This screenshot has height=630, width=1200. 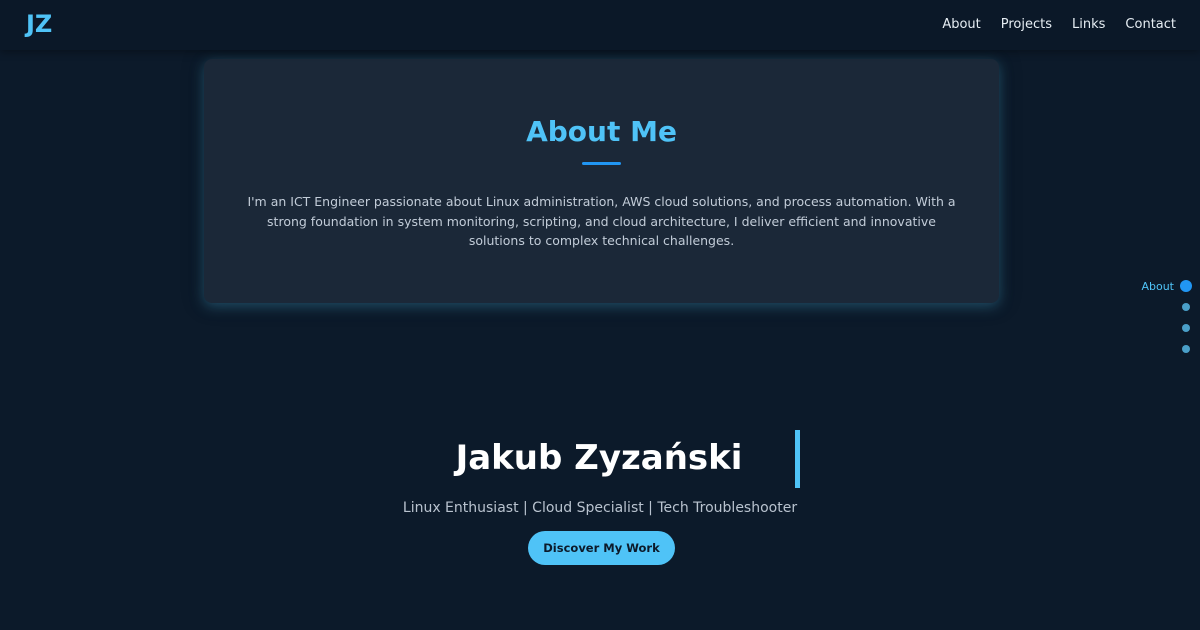 What do you see at coordinates (601, 131) in the screenshot?
I see `about-title: About Me` at bounding box center [601, 131].